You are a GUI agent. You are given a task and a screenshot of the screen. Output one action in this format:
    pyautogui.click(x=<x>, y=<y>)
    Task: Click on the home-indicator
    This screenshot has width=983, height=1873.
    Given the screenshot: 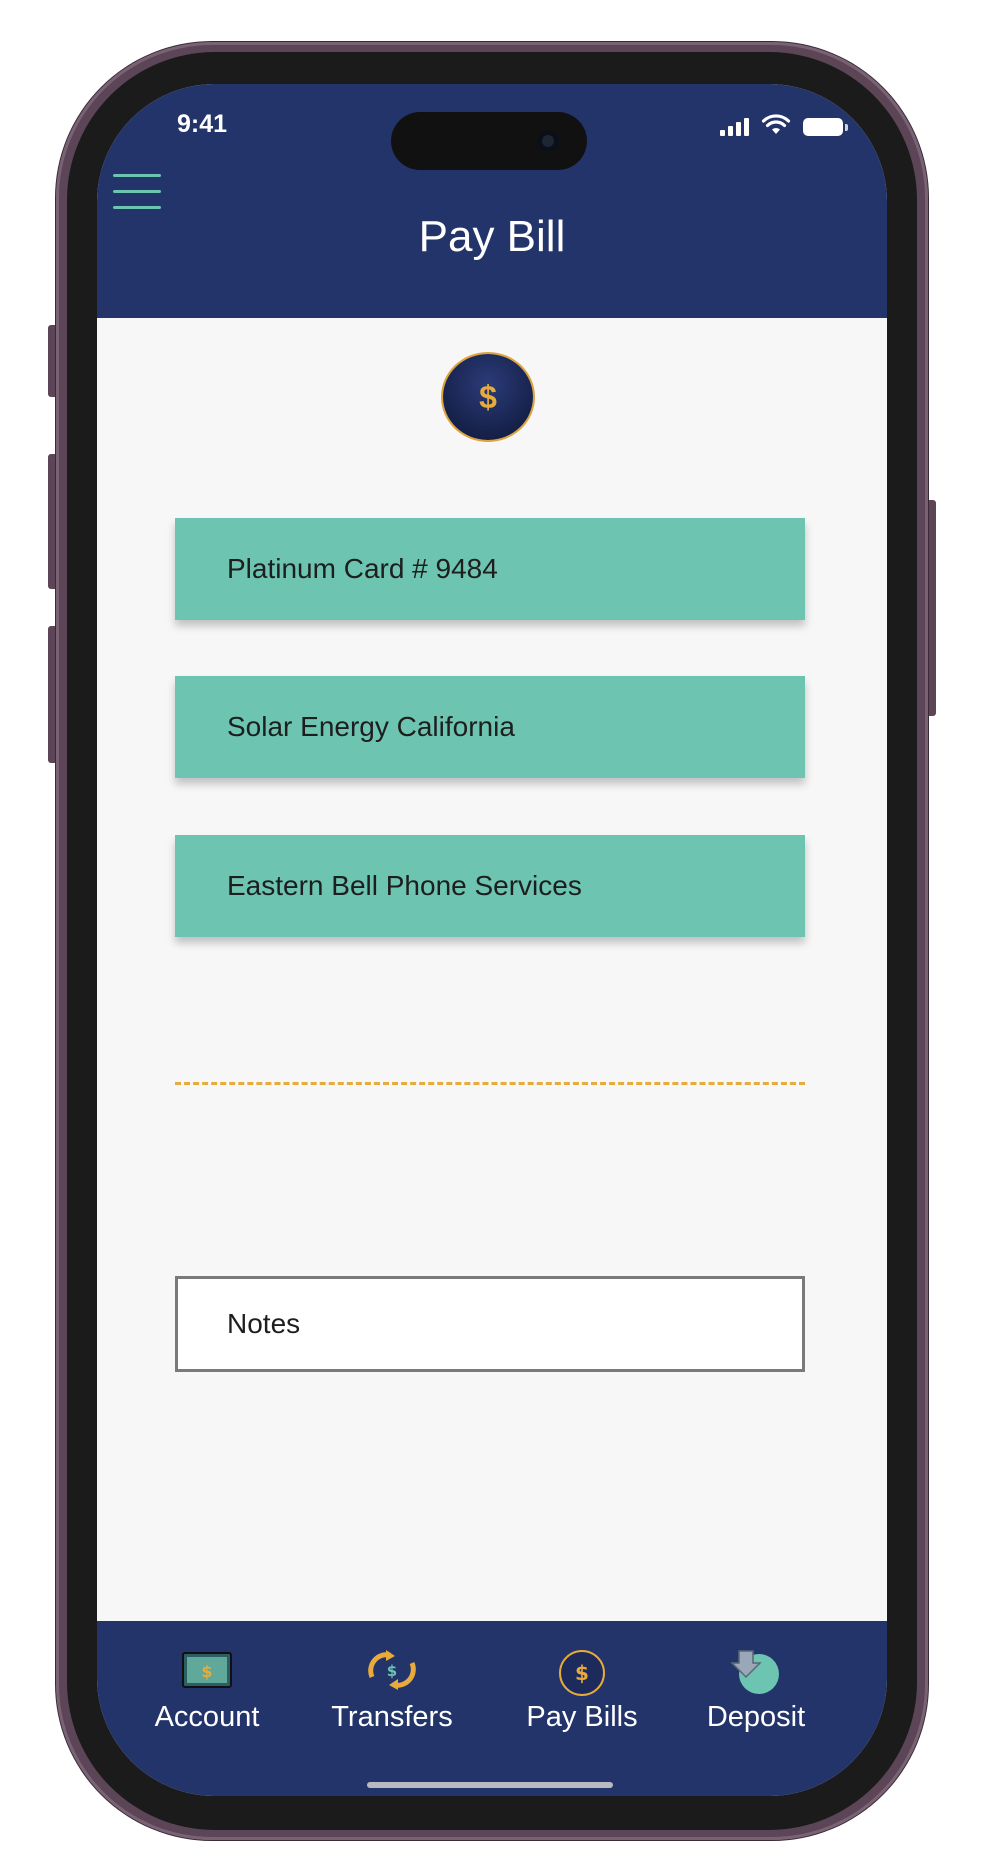 What is the action you would take?
    pyautogui.click(x=490, y=1785)
    